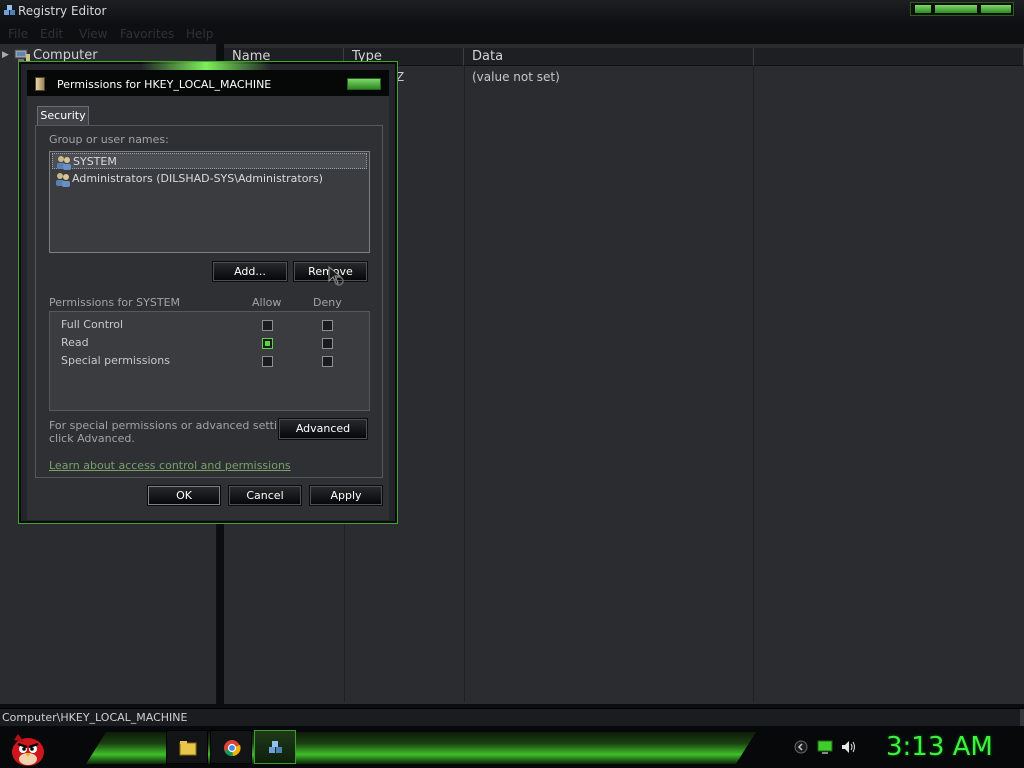 This screenshot has width=1024, height=768. Describe the element at coordinates (265, 495) in the screenshot. I see `cancel-button: Cancel` at that location.